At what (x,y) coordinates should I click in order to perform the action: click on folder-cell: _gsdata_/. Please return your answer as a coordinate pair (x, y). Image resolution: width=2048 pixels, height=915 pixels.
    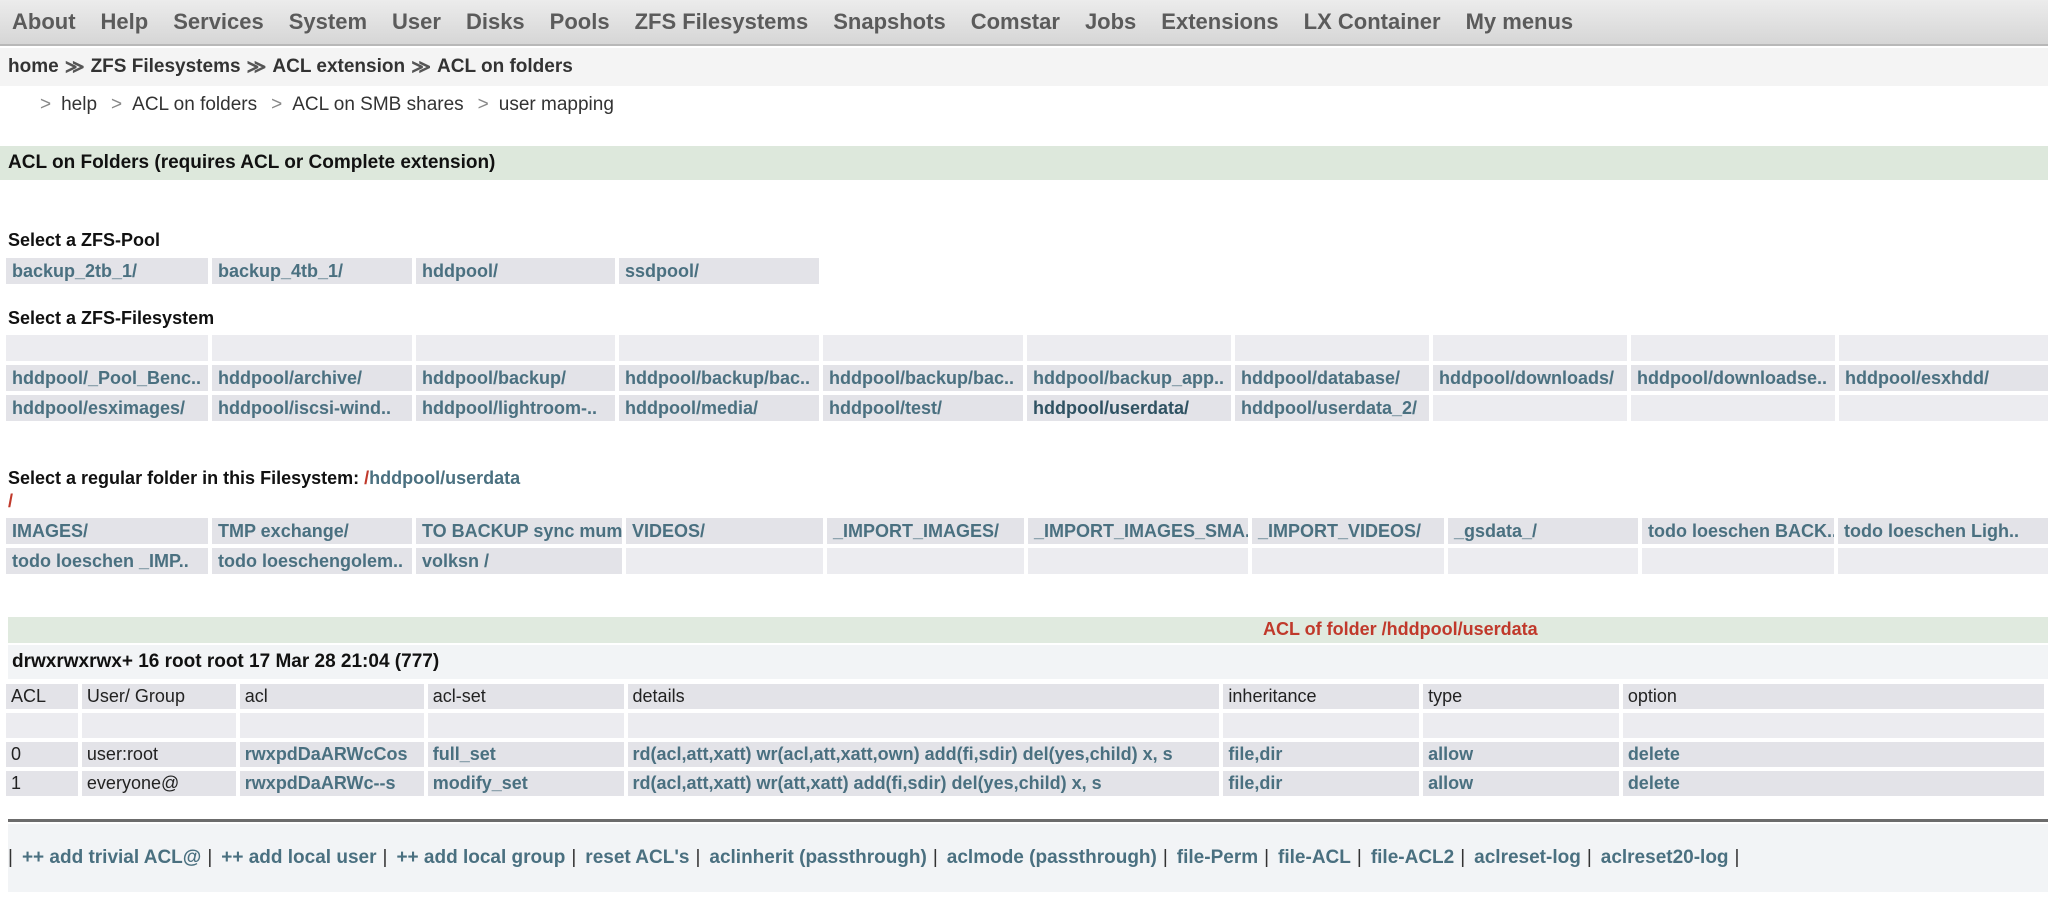
    Looking at the image, I should click on (1543, 531).